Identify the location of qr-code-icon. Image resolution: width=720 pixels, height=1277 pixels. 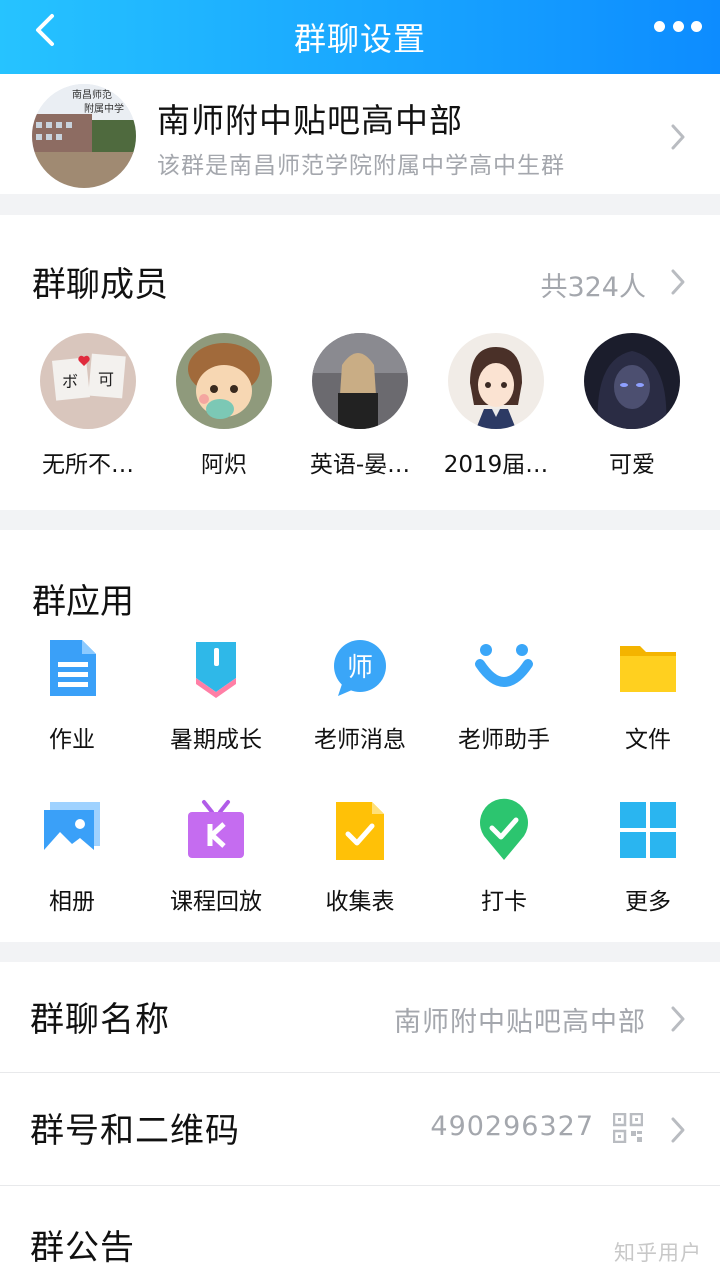
(628, 1128).